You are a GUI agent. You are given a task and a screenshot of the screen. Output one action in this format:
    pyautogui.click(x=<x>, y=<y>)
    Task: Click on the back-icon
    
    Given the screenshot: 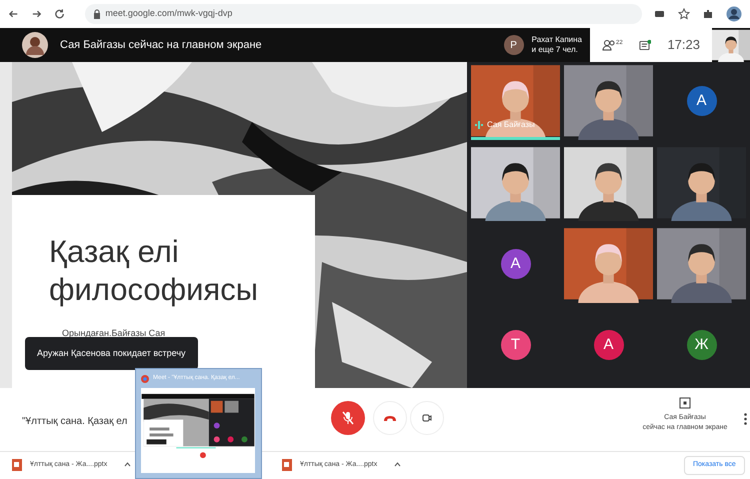 What is the action you would take?
    pyautogui.click(x=14, y=14)
    